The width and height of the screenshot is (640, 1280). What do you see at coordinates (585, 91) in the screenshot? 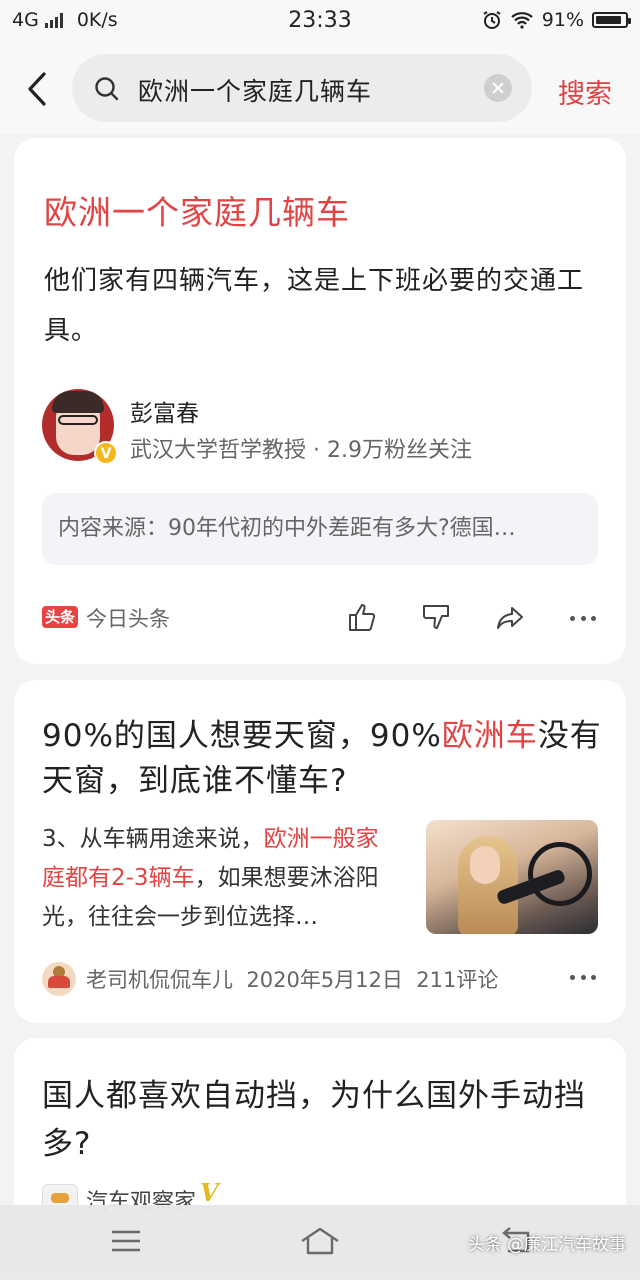
I see `search-button: 搜索` at bounding box center [585, 91].